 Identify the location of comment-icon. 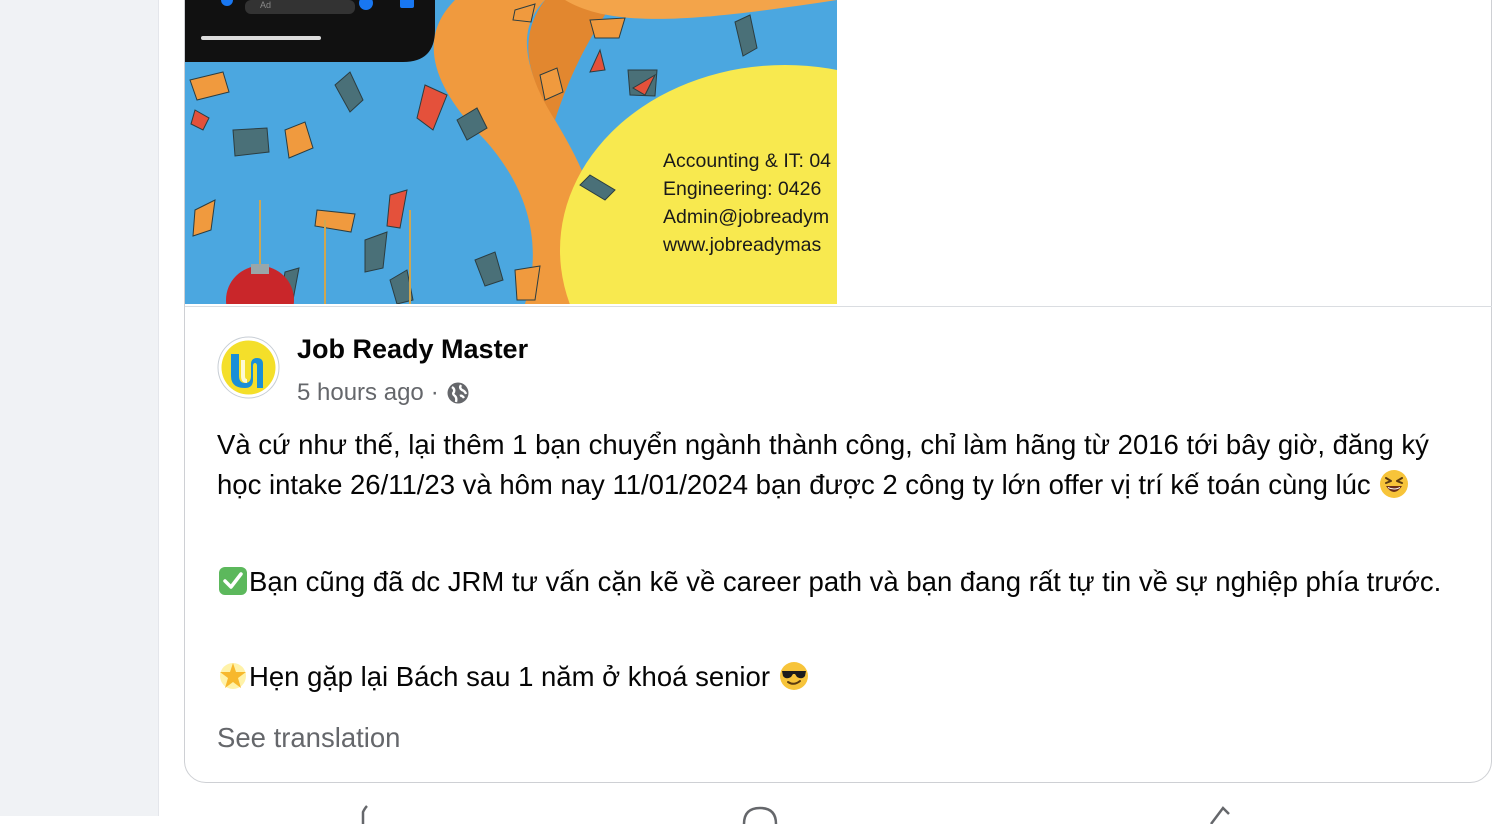
(760, 814).